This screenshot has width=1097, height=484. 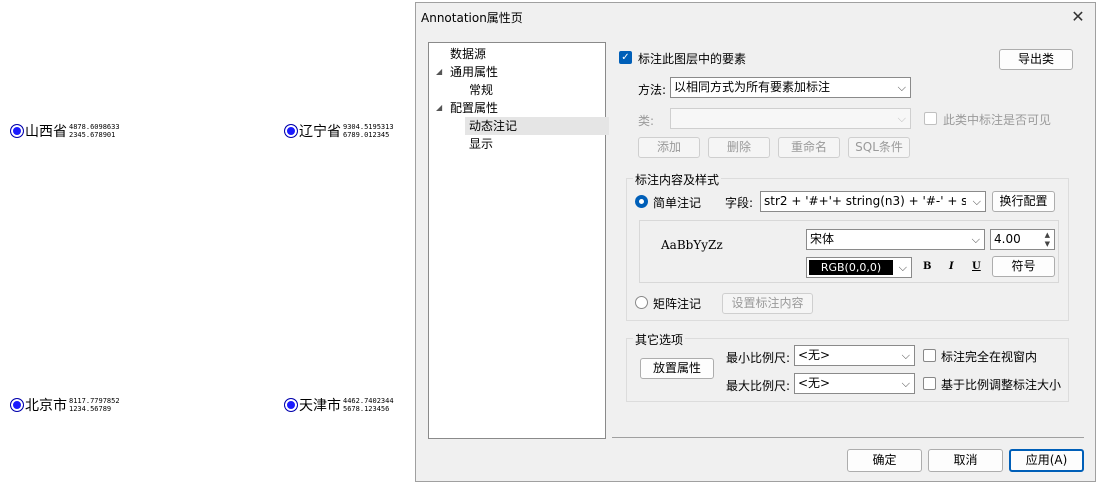 What do you see at coordinates (537, 126) in the screenshot?
I see `tree-item-dynamic-annotation: 动态注记` at bounding box center [537, 126].